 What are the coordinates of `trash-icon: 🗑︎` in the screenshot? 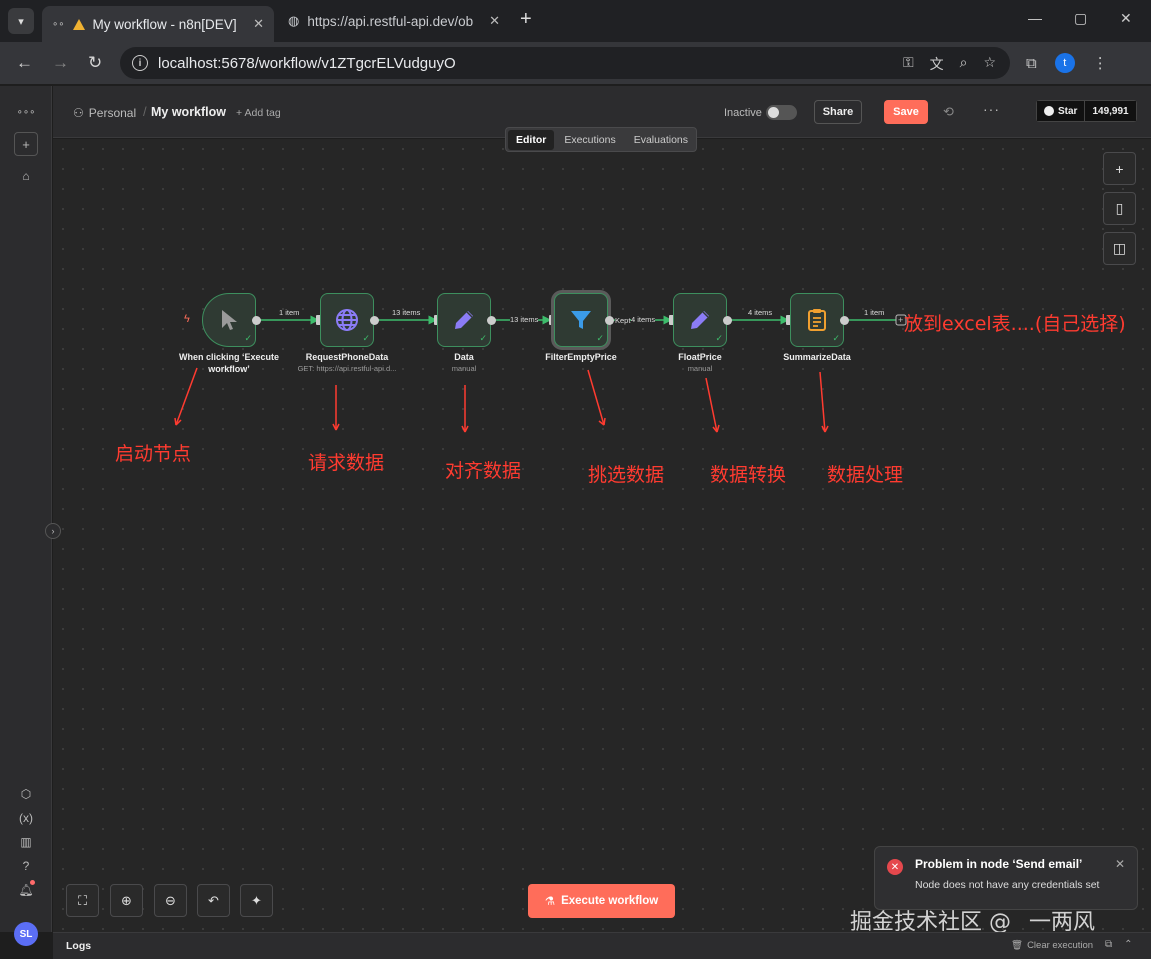 It's located at (1017, 945).